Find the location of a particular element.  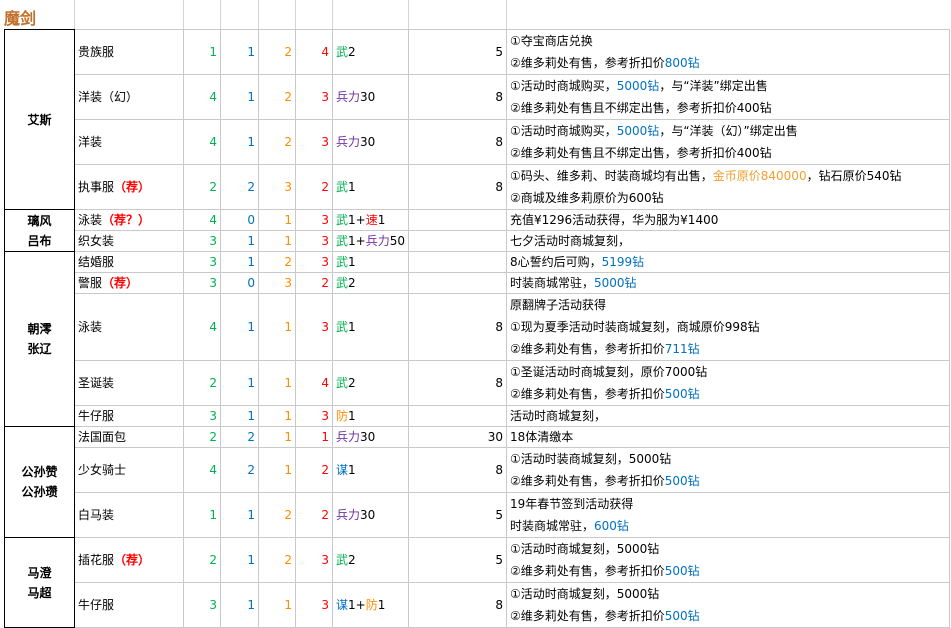

acquisition-notes-cell: 18体清缴本 is located at coordinates (728, 437).